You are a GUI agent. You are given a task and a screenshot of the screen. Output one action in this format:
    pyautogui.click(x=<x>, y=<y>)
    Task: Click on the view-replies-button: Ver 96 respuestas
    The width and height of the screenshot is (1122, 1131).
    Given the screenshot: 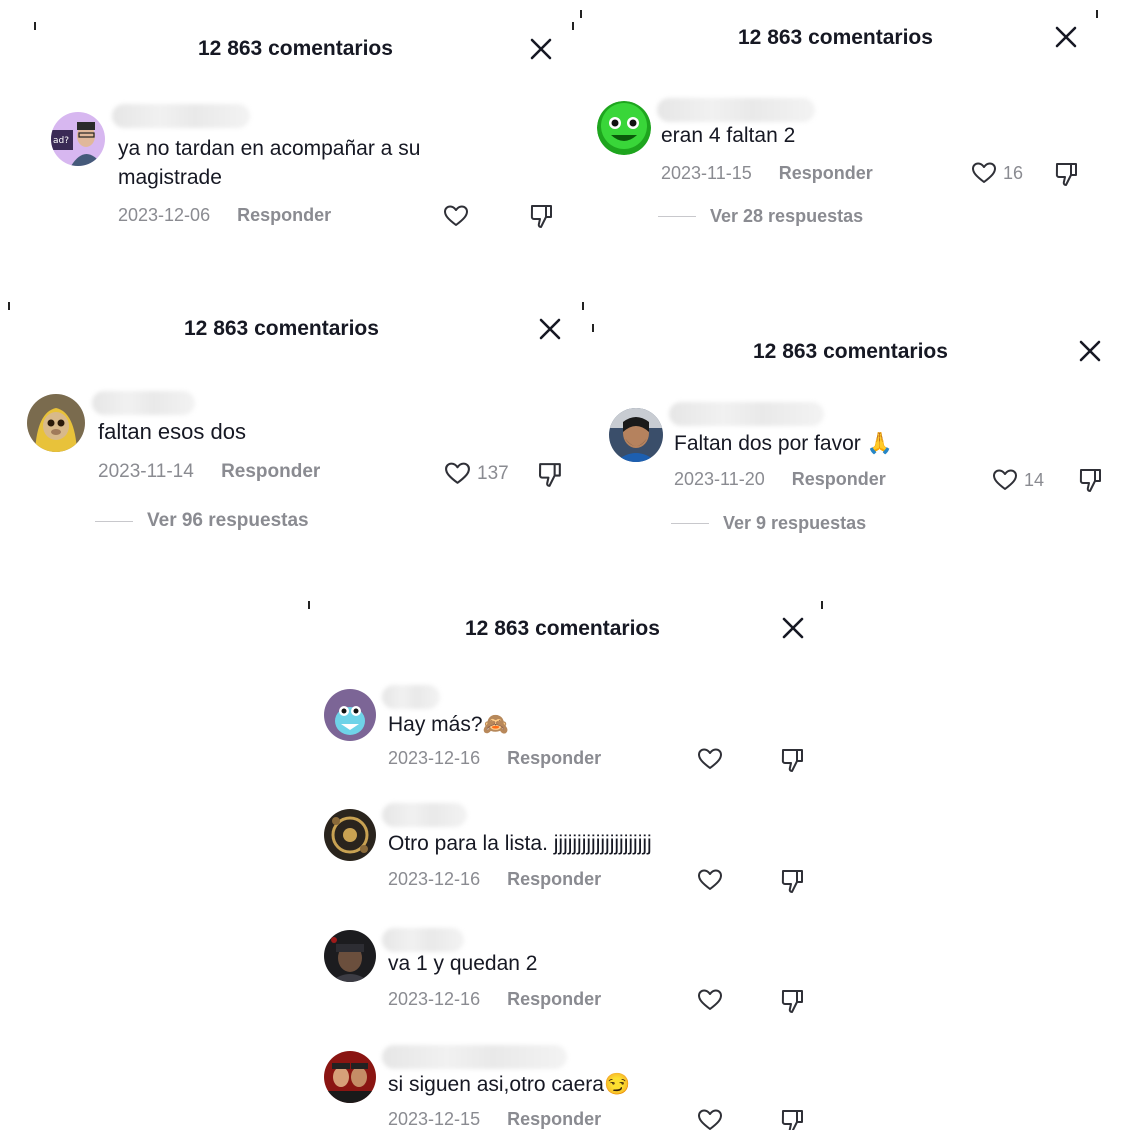 What is the action you would take?
    pyautogui.click(x=202, y=521)
    